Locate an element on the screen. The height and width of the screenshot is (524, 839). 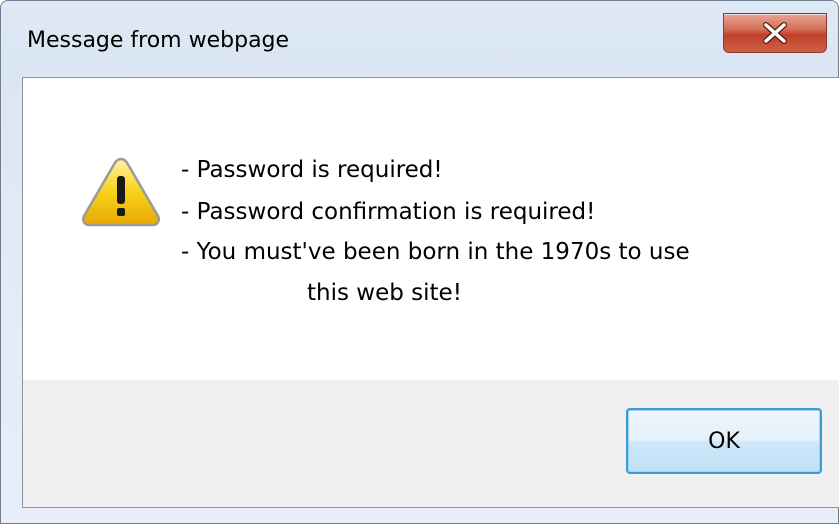
close-button is located at coordinates (775, 33).